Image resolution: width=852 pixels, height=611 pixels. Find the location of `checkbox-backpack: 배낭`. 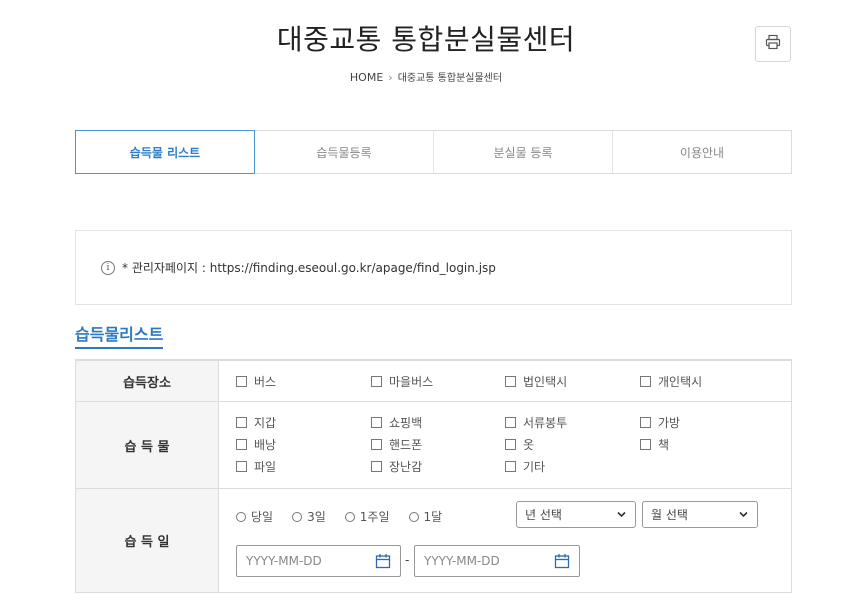

checkbox-backpack: 배낭 is located at coordinates (303, 444).